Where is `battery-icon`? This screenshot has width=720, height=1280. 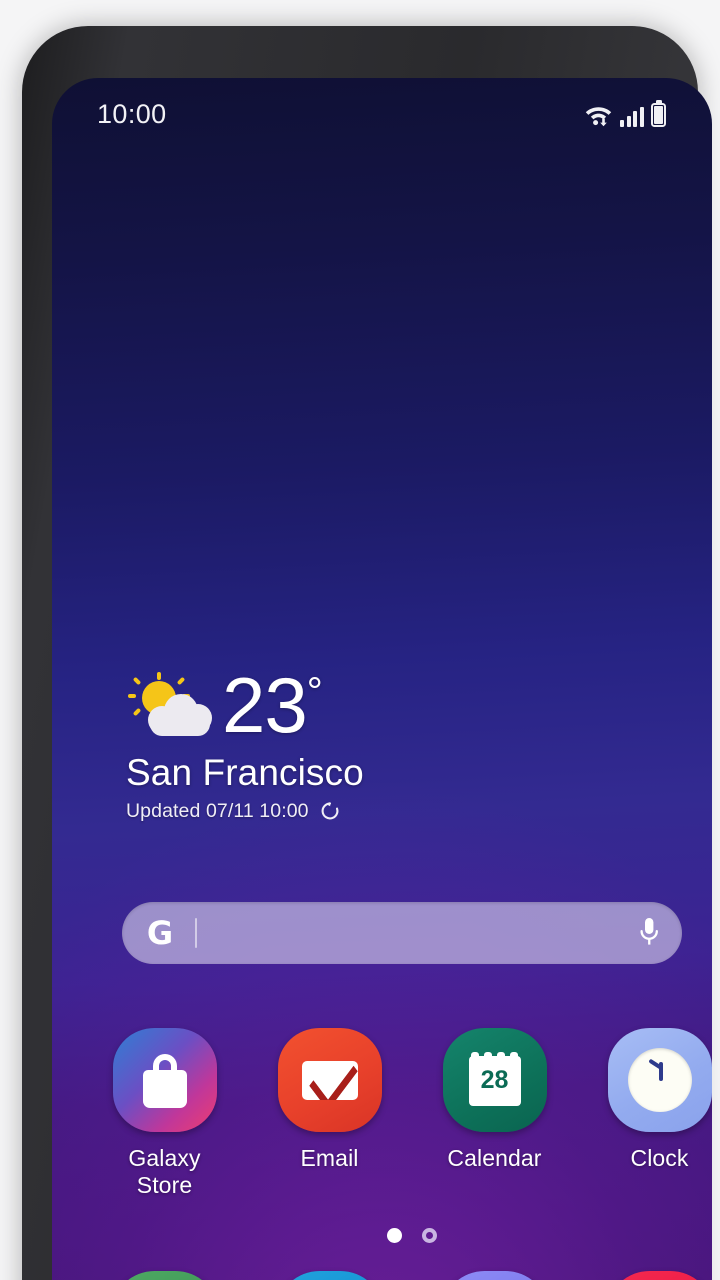
battery-icon is located at coordinates (658, 113).